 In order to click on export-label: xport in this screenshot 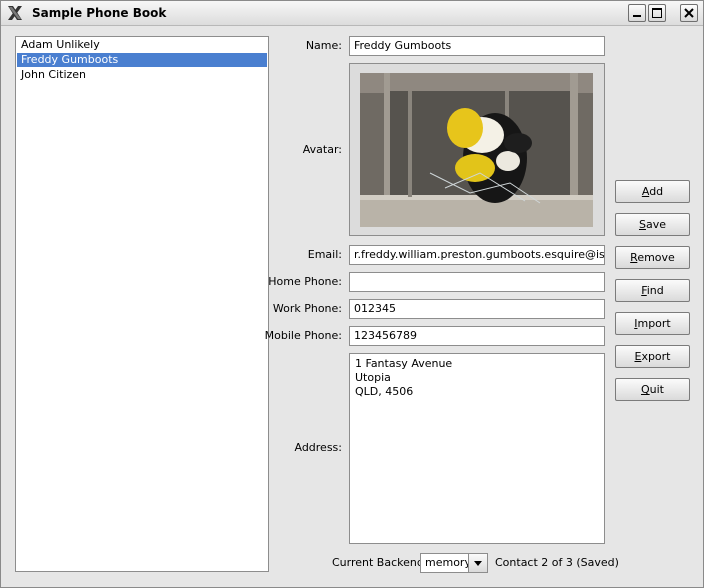, I will do `click(656, 356)`.